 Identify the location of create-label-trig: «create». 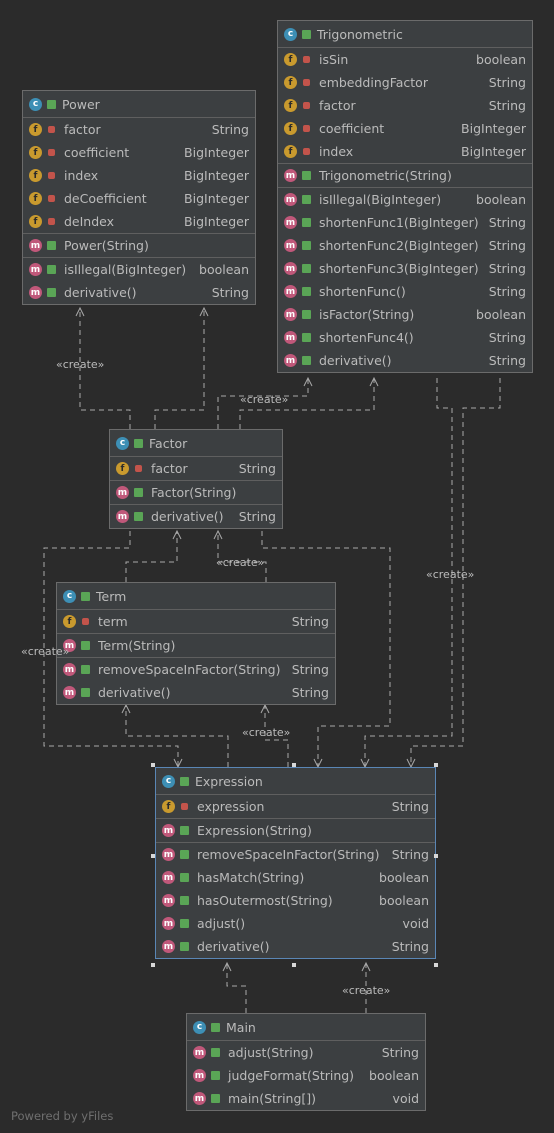
(264, 399).